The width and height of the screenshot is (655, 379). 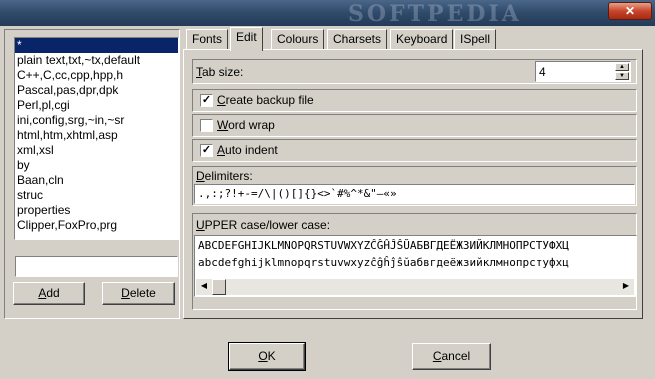 I want to click on cancel-button-label: ancel, so click(x=456, y=356).